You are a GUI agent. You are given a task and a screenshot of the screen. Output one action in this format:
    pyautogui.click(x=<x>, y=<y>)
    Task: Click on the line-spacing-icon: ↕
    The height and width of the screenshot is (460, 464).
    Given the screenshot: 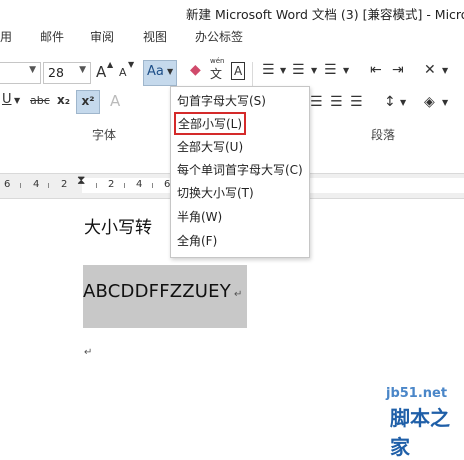 What is the action you would take?
    pyautogui.click(x=390, y=102)
    